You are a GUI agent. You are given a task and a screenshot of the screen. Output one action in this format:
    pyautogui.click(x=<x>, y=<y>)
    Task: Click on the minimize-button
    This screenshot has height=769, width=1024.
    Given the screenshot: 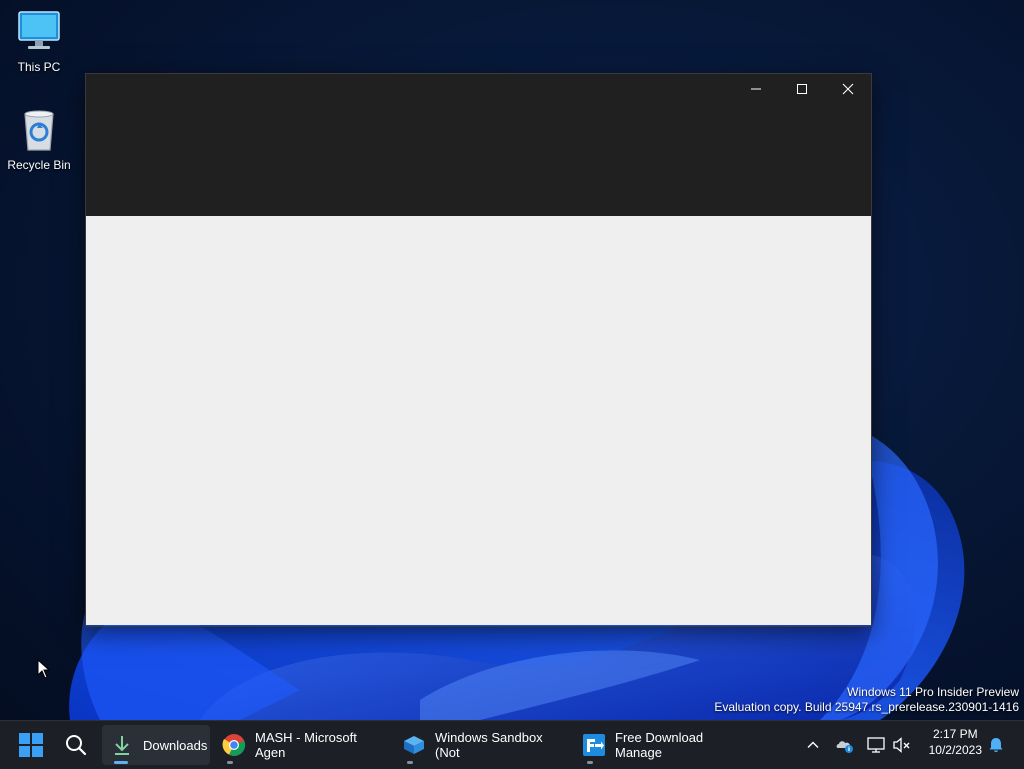 What is the action you would take?
    pyautogui.click(x=756, y=89)
    